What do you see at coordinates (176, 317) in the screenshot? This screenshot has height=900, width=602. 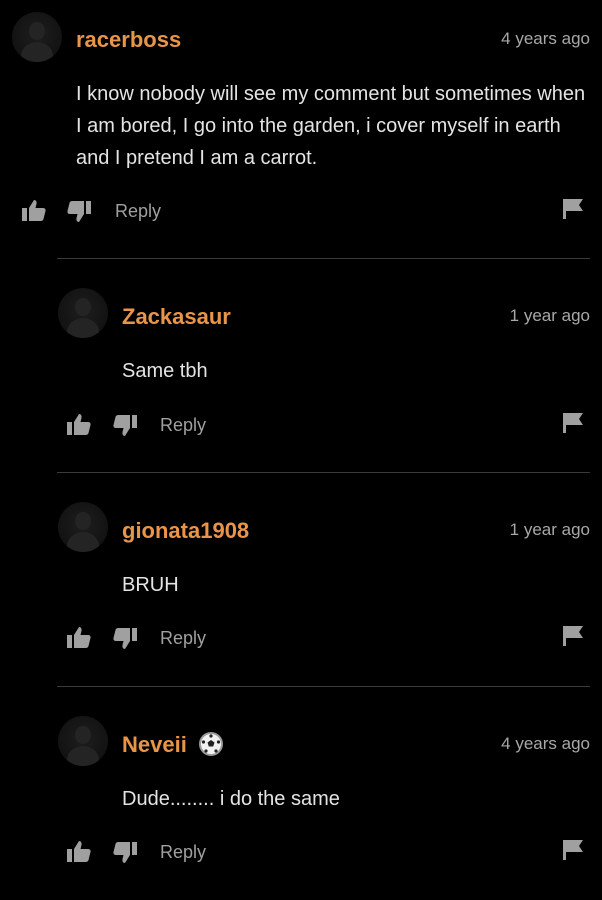 I see `comment-username: Zackasaur` at bounding box center [176, 317].